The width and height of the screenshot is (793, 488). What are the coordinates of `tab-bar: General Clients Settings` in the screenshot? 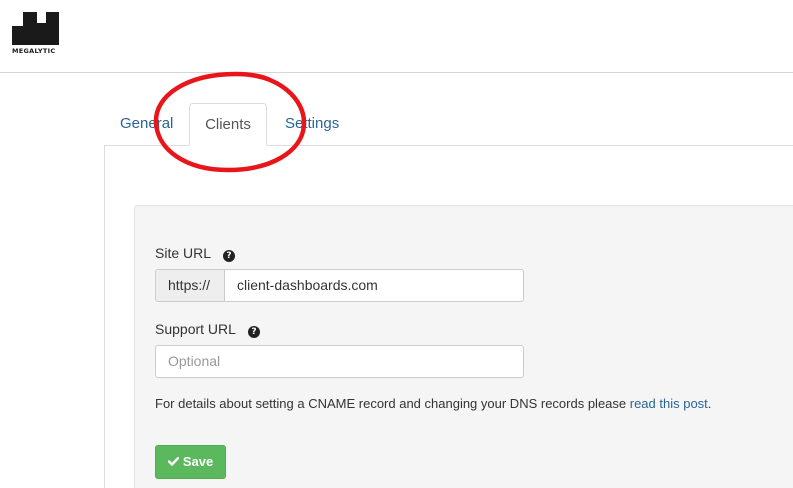 It's located at (448, 124).